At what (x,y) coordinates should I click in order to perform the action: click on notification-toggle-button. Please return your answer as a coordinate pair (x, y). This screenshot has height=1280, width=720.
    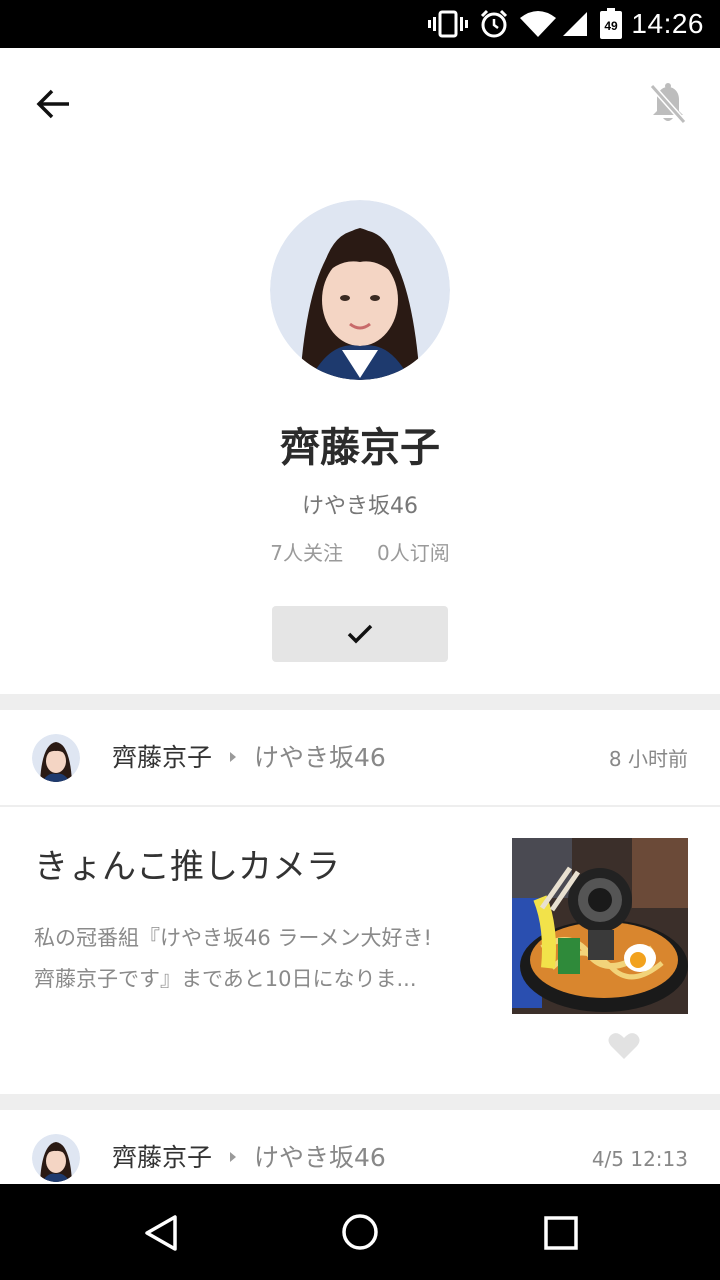
    Looking at the image, I should click on (668, 104).